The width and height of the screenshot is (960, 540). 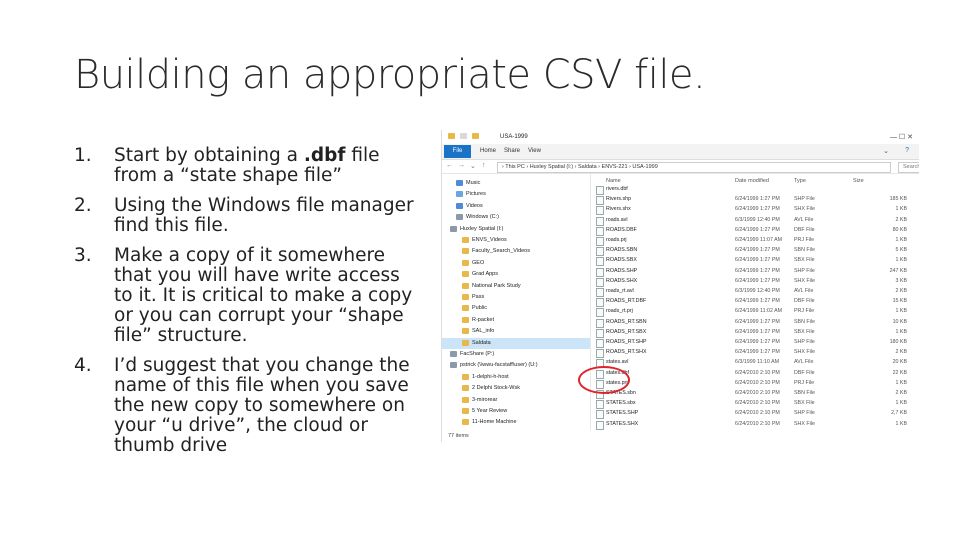 I want to click on nav-item: ENVS_Videos, so click(x=516, y=240).